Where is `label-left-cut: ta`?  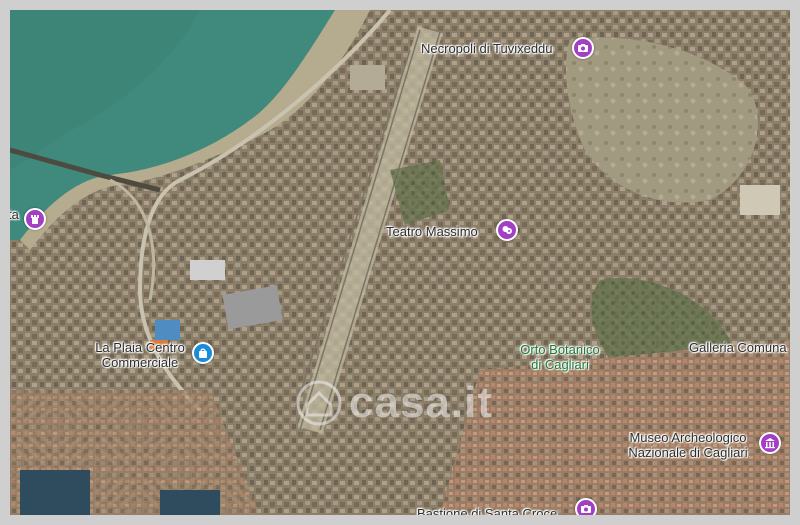
label-left-cut: ta is located at coordinates (14, 214).